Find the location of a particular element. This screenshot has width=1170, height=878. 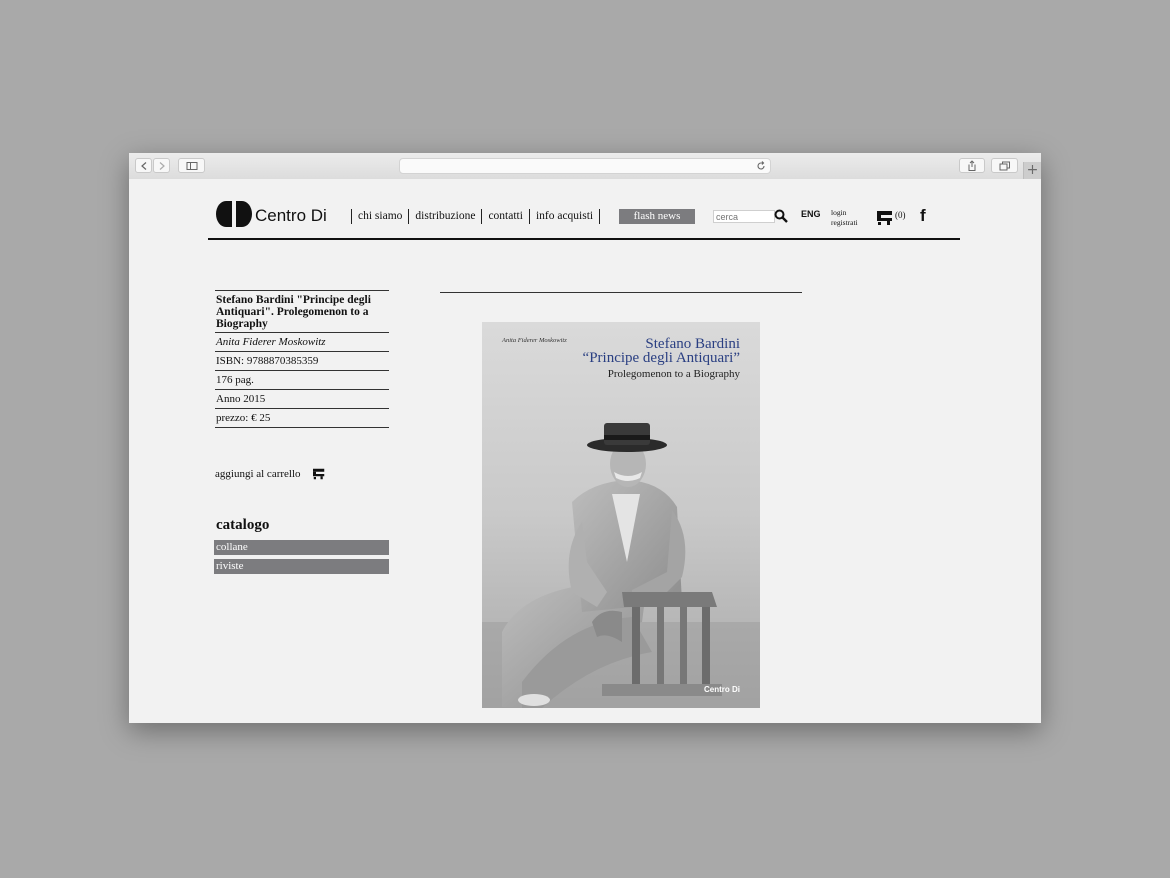

cover-subtitle: Prolegomenon to a Biography is located at coordinates (673, 374).